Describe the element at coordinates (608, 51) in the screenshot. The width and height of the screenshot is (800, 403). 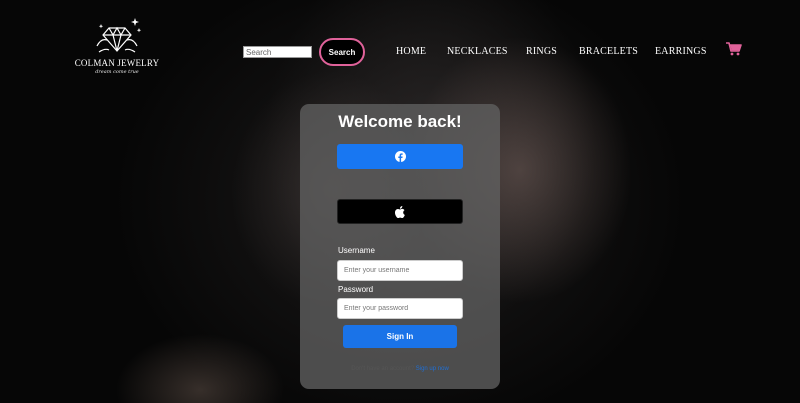
I see `nav-bracelets: BRACELETS` at that location.